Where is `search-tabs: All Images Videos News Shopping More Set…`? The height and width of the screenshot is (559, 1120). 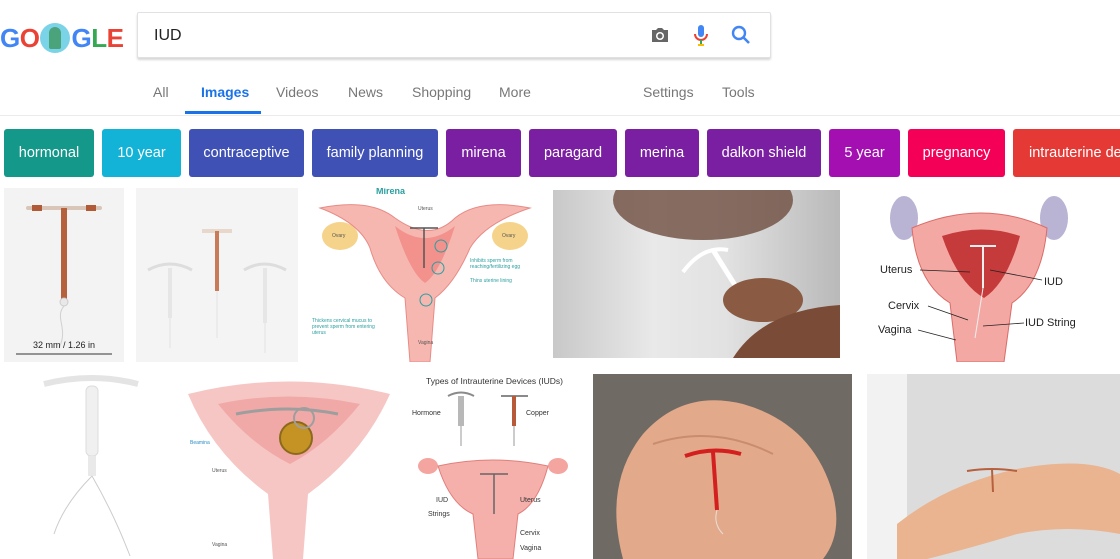
search-tabs: All Images Videos News Shopping More Set… is located at coordinates (560, 93).